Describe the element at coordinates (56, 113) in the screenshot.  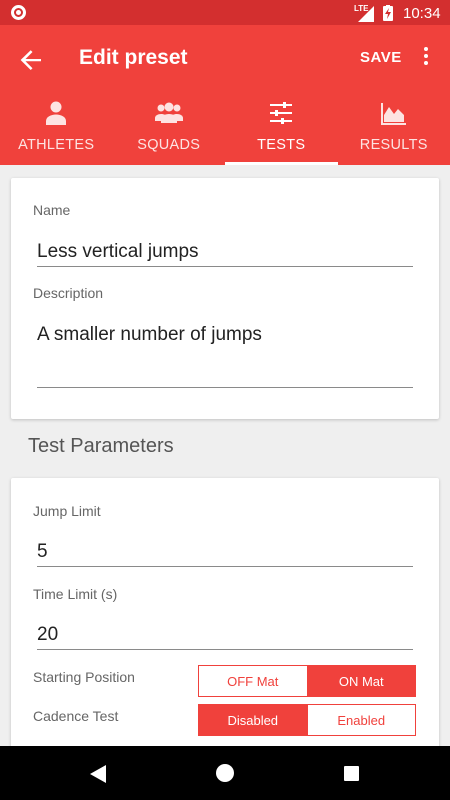
I see `person-icon` at that location.